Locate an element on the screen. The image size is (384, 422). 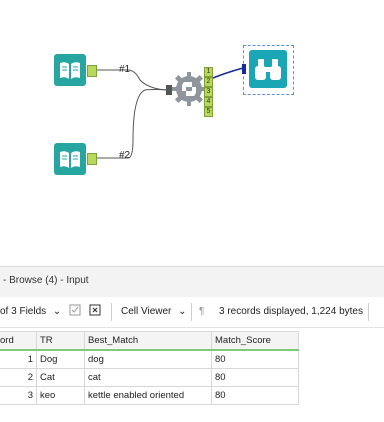
cell-best-match: dog is located at coordinates (148, 359).